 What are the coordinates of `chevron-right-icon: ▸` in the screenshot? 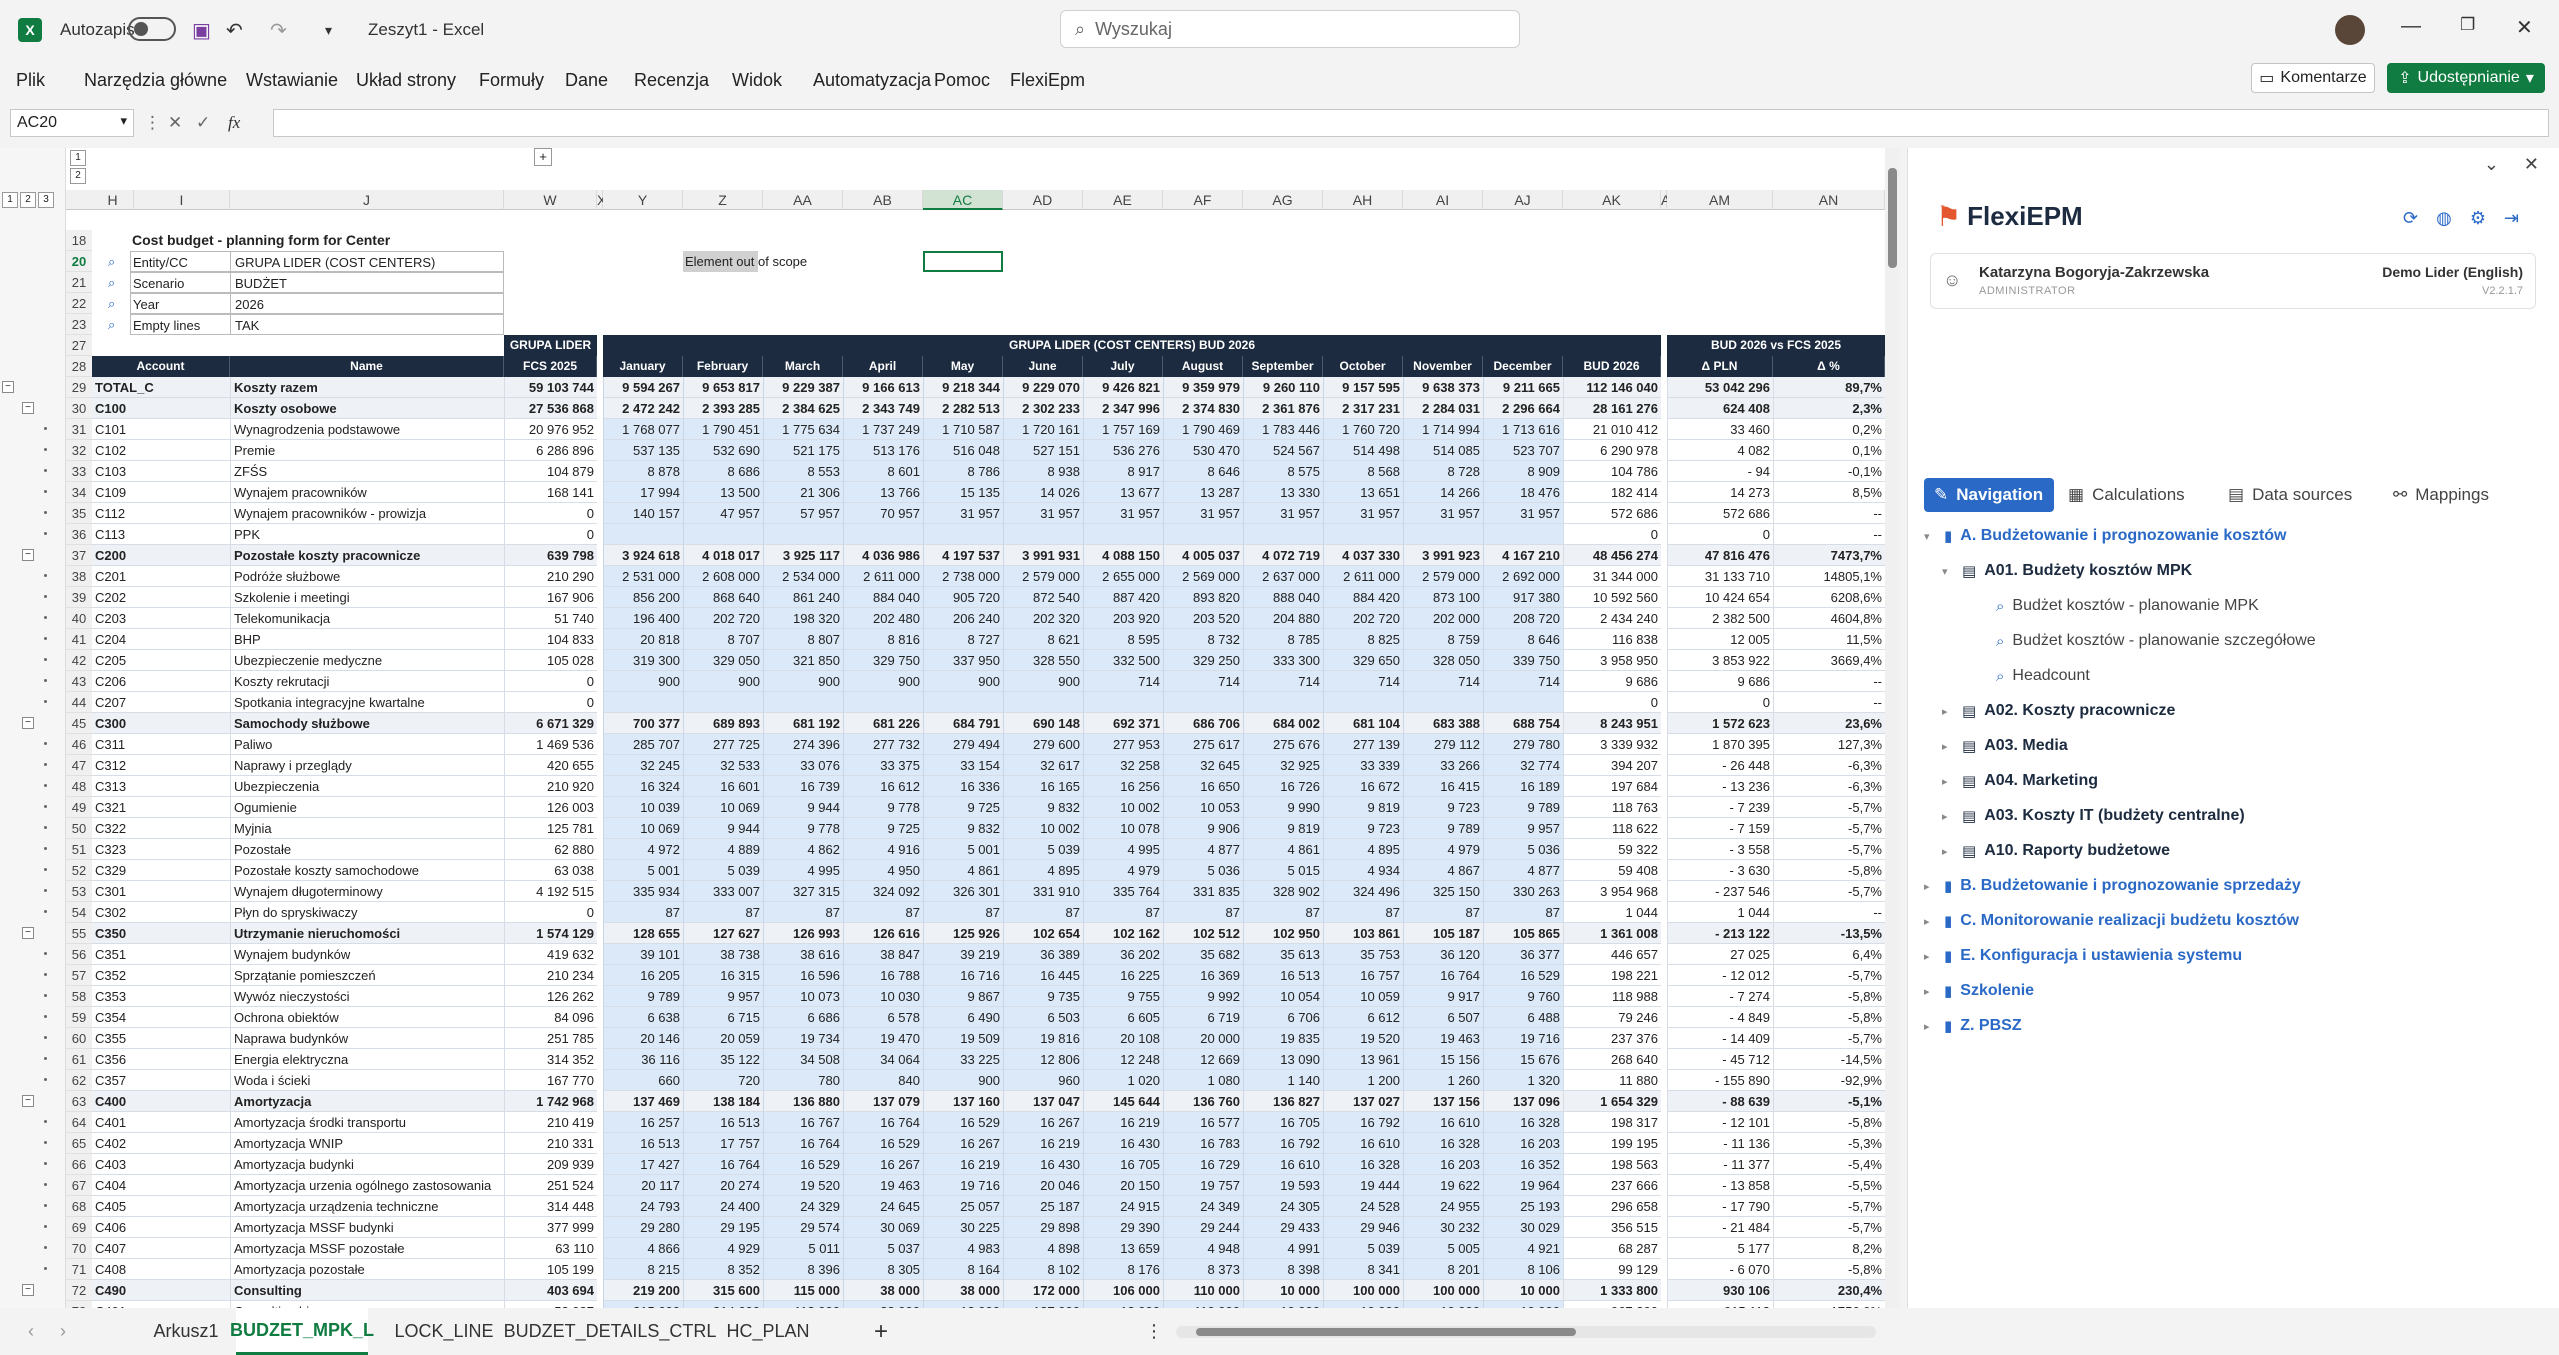 It's located at (1948, 781).